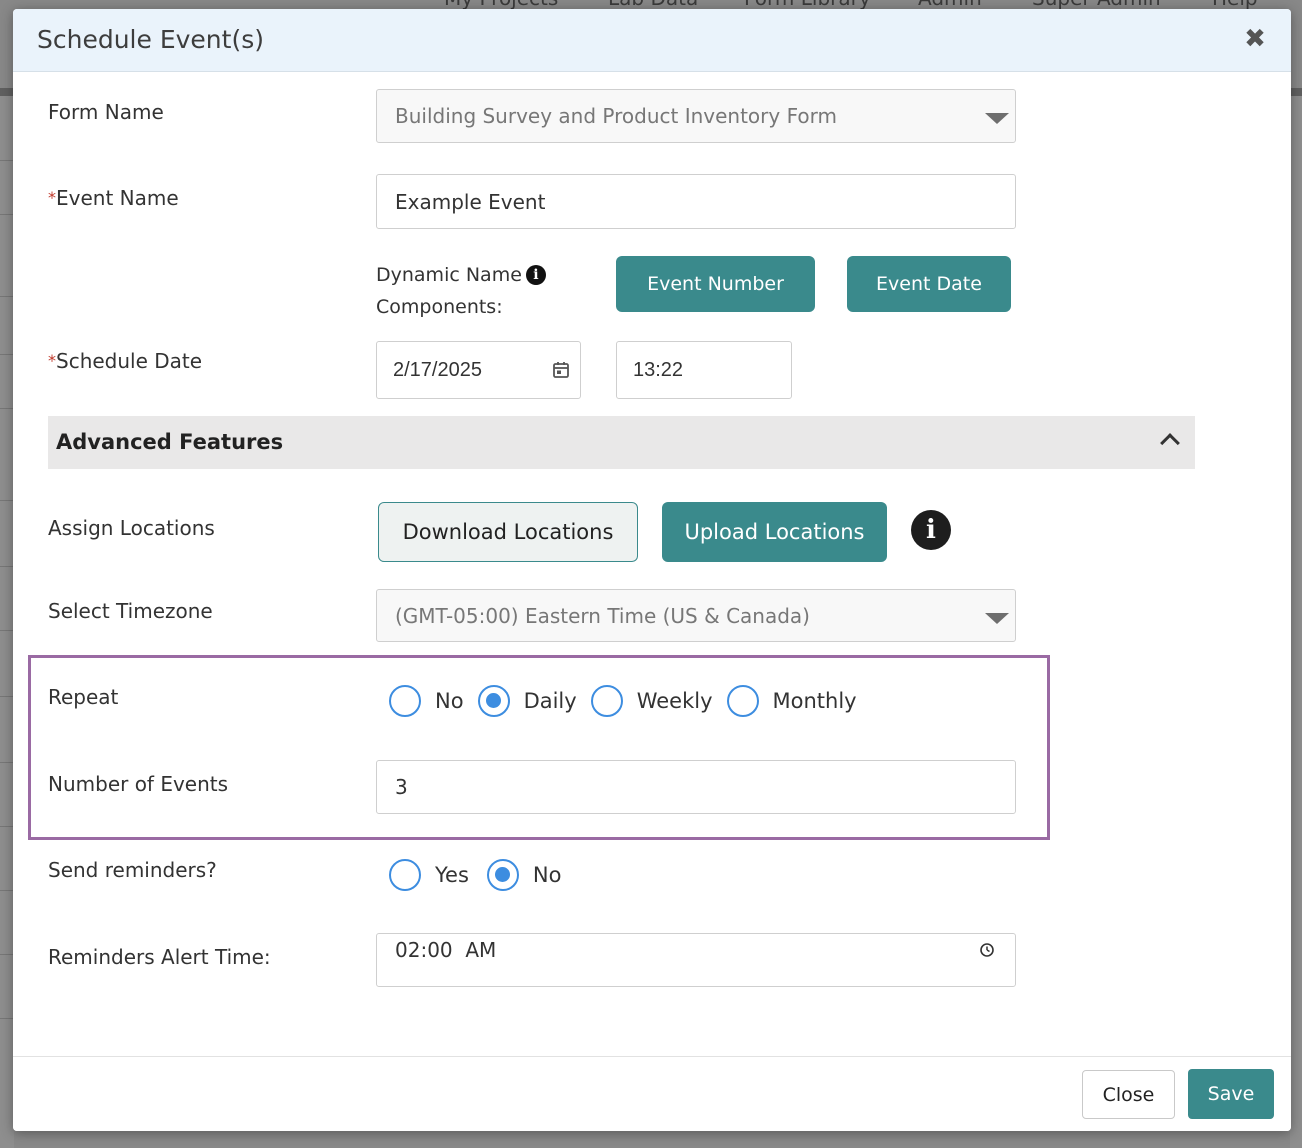 This screenshot has width=1302, height=1148. I want to click on save-button: Save, so click(1231, 1094).